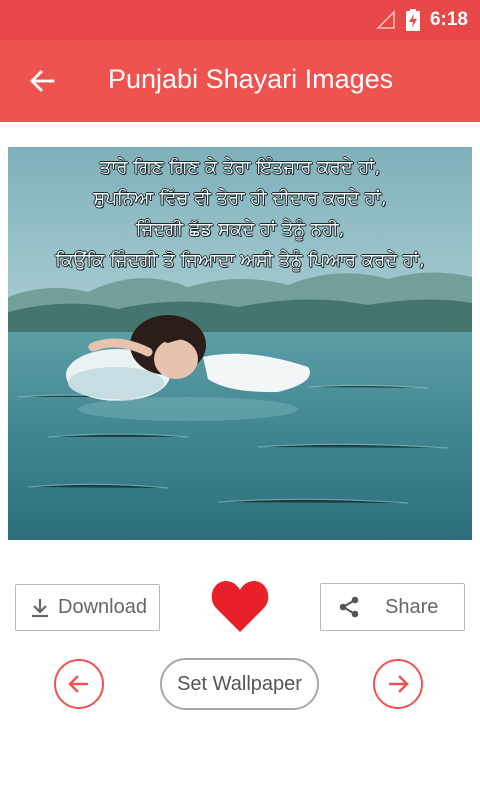 The image size is (480, 800). What do you see at coordinates (240, 198) in the screenshot?
I see `quote-line: ਸੁਪਨਿਆ ਵਿੱਚ ਵੀ ਤੇਰਾ ਹੀ ਦੀਦਾਰ ਕਰਦੇ ਹਾਂ,` at bounding box center [240, 198].